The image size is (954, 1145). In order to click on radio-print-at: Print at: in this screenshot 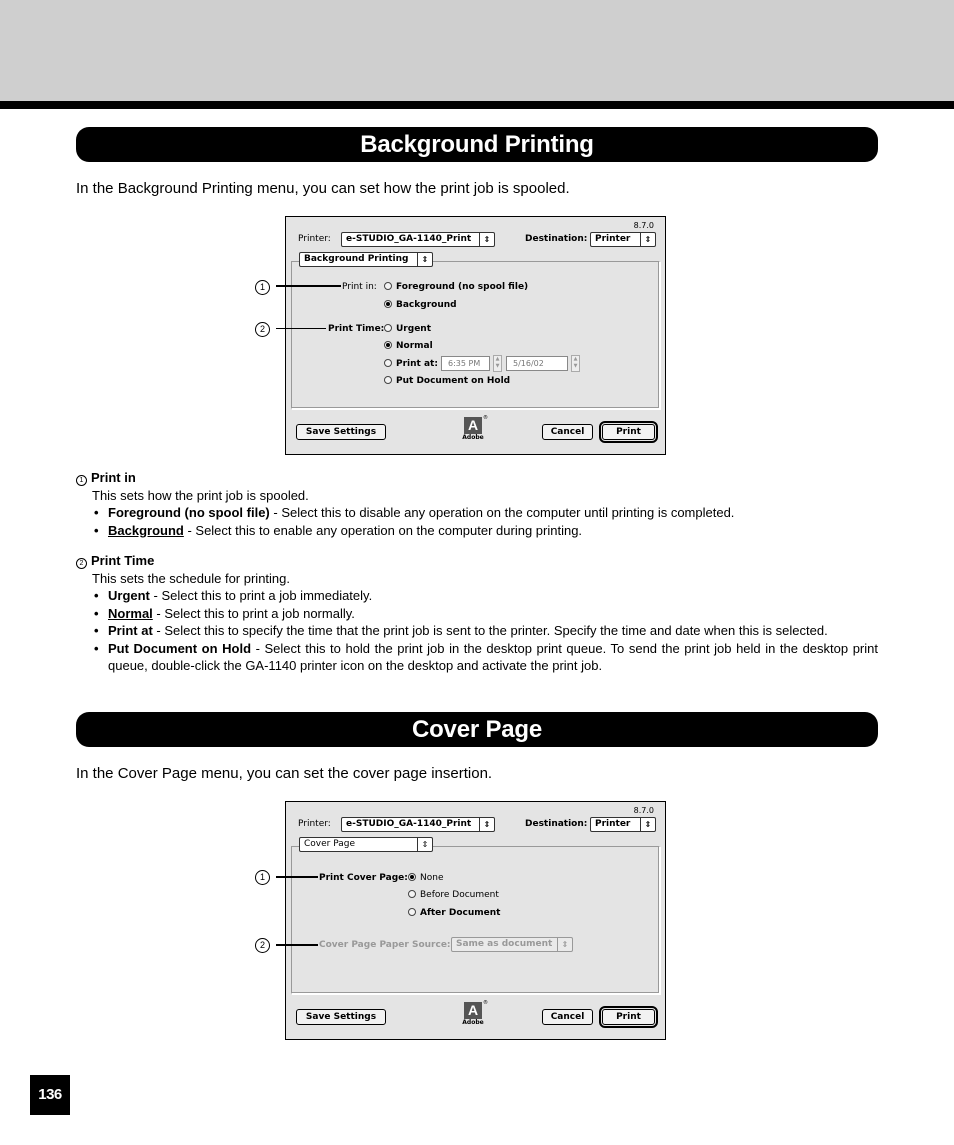, I will do `click(411, 364)`.